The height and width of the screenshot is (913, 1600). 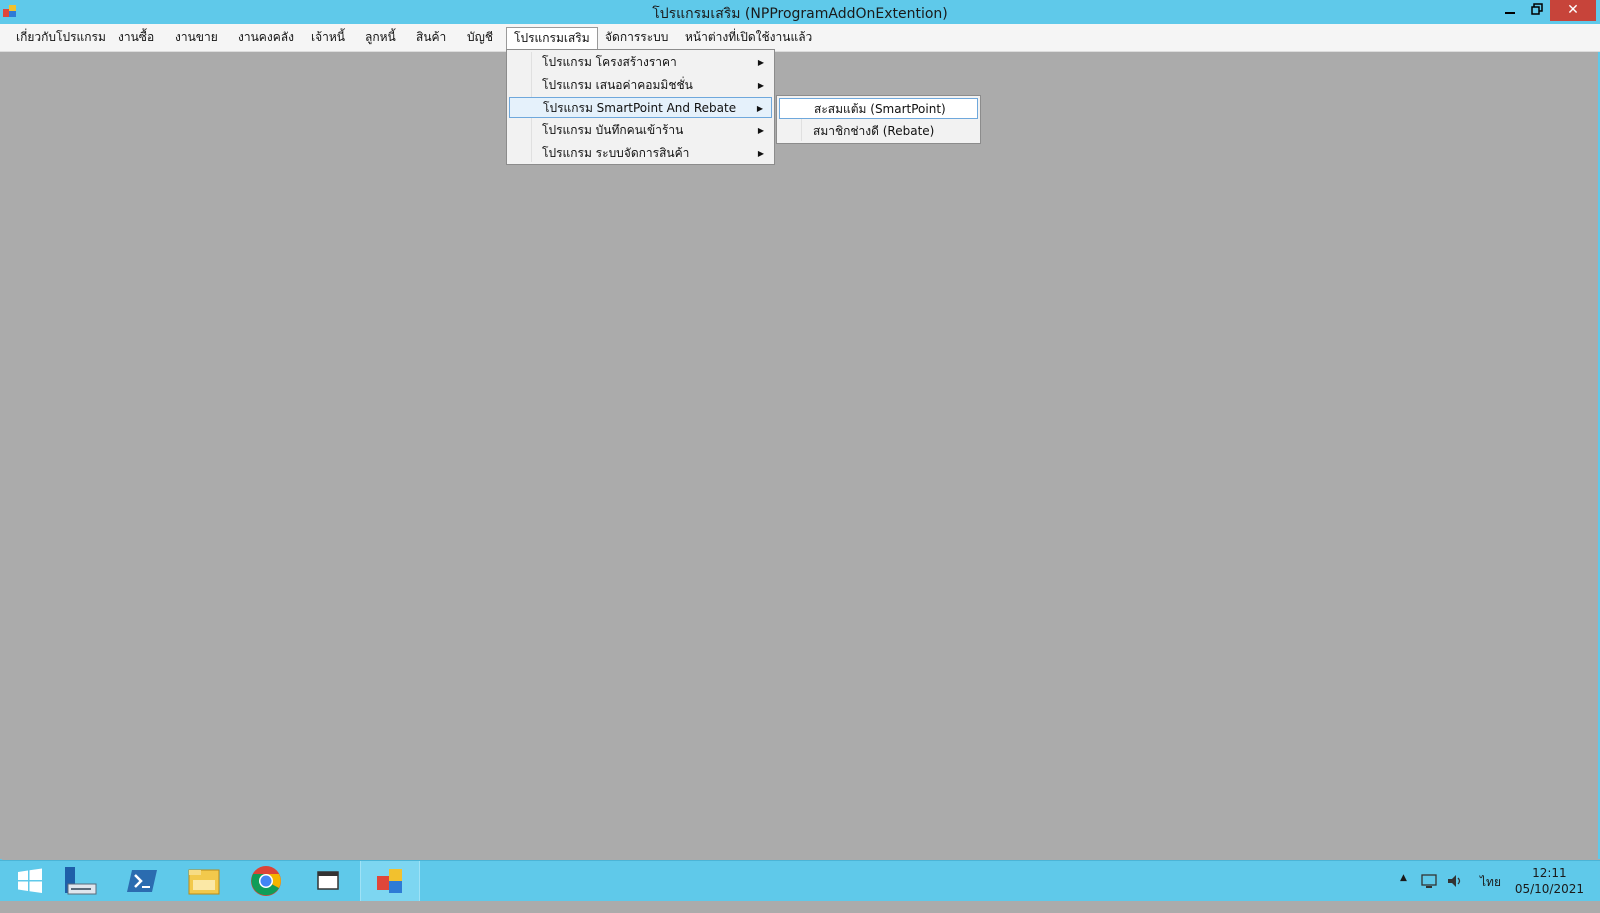 What do you see at coordinates (1549, 889) in the screenshot?
I see `clock-date: 05/10/2021` at bounding box center [1549, 889].